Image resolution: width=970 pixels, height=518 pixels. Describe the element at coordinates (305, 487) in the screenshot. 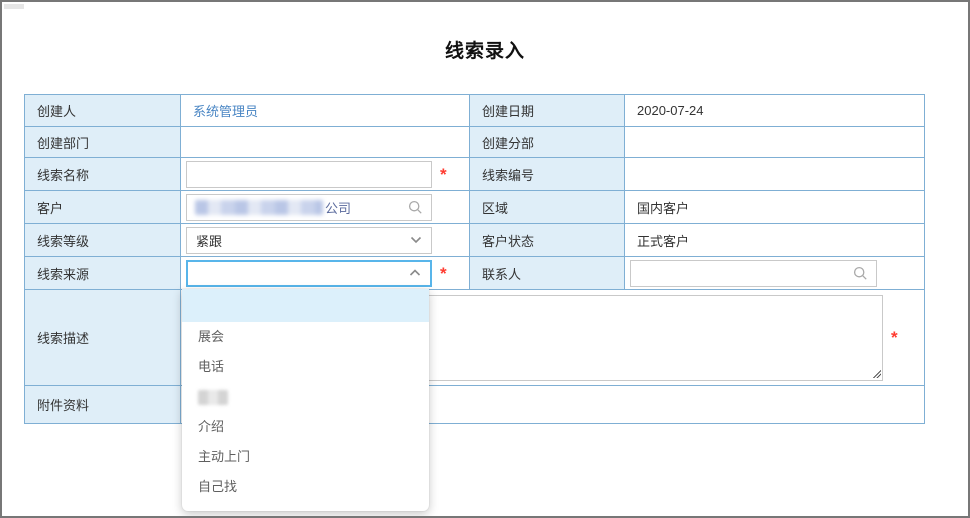

I see `dropdown-option: 自己找` at that location.